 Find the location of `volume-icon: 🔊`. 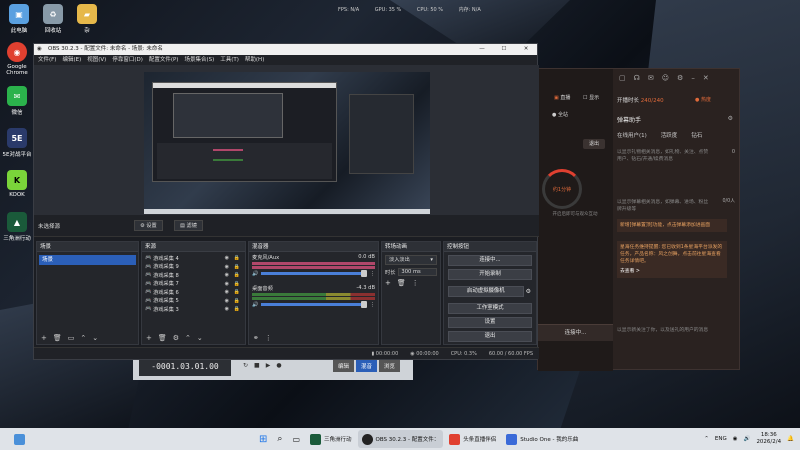

volume-icon: 🔊 is located at coordinates (747, 439).